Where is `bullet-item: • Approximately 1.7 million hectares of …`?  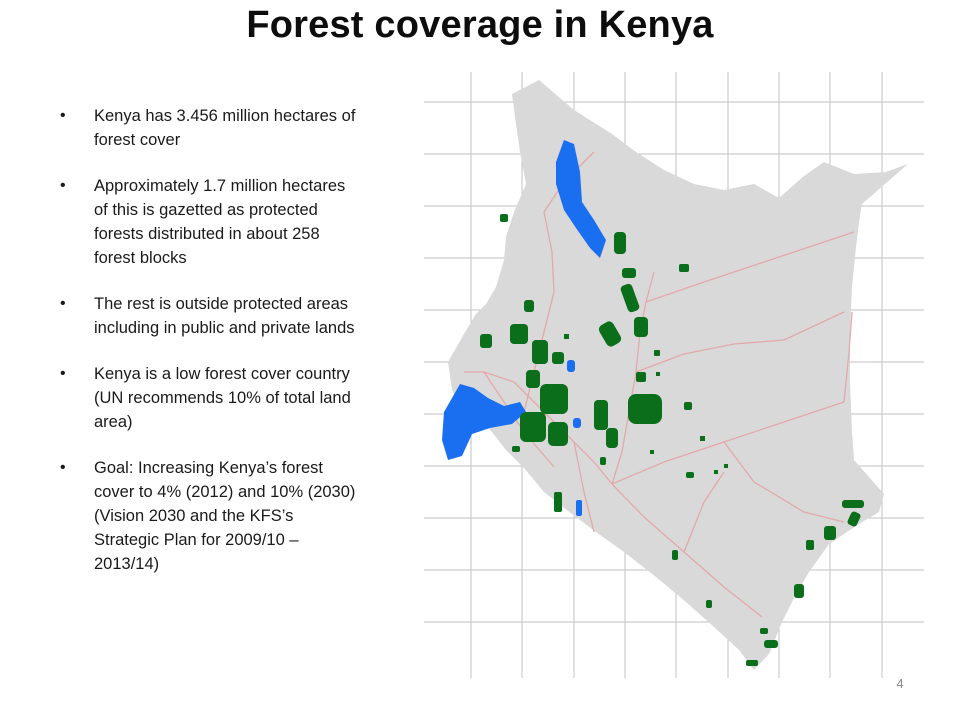 bullet-item: • Approximately 1.7 million hectares of … is located at coordinates (210, 222).